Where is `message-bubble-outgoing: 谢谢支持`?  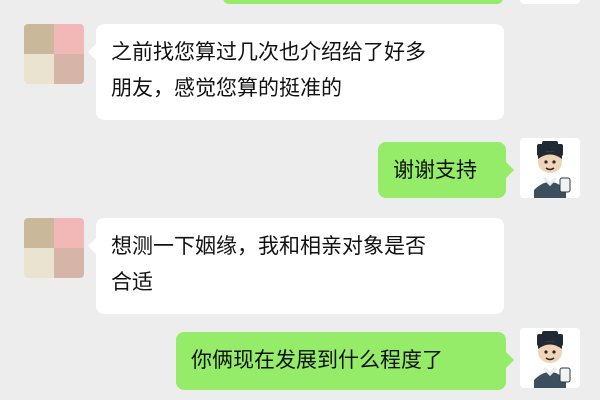
message-bubble-outgoing: 谢谢支持 is located at coordinates (446, 170).